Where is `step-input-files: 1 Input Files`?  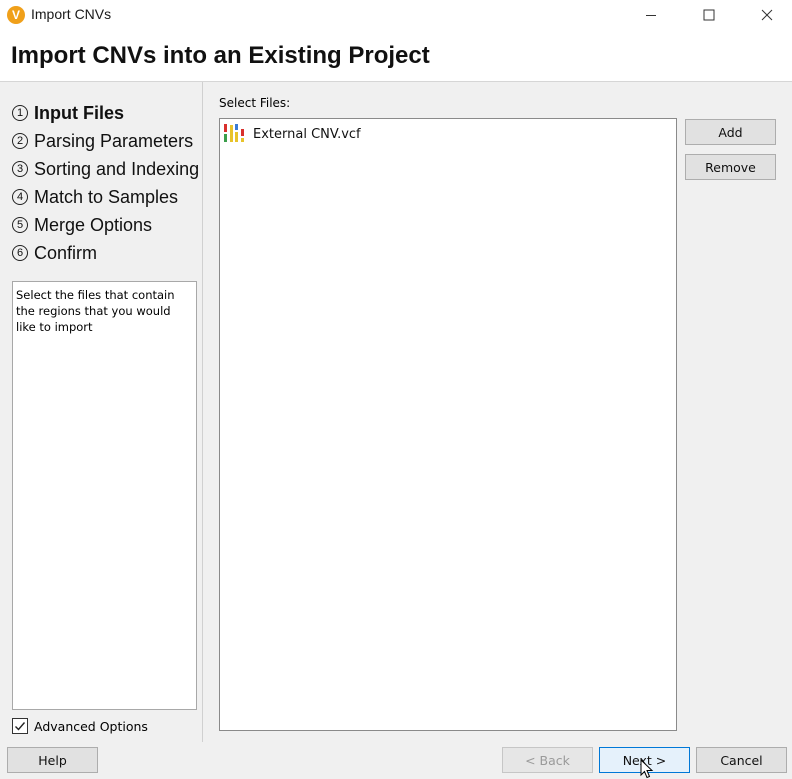 step-input-files: 1 Input Files is located at coordinates (108, 113).